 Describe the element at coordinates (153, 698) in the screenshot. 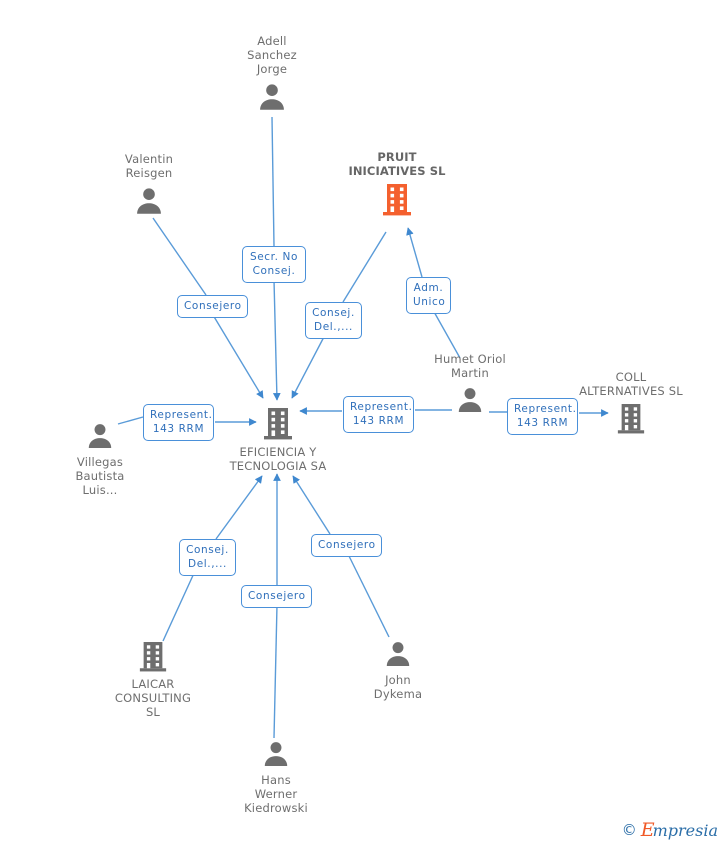

I see `node-label: LAICAR CONSULTING SL` at that location.